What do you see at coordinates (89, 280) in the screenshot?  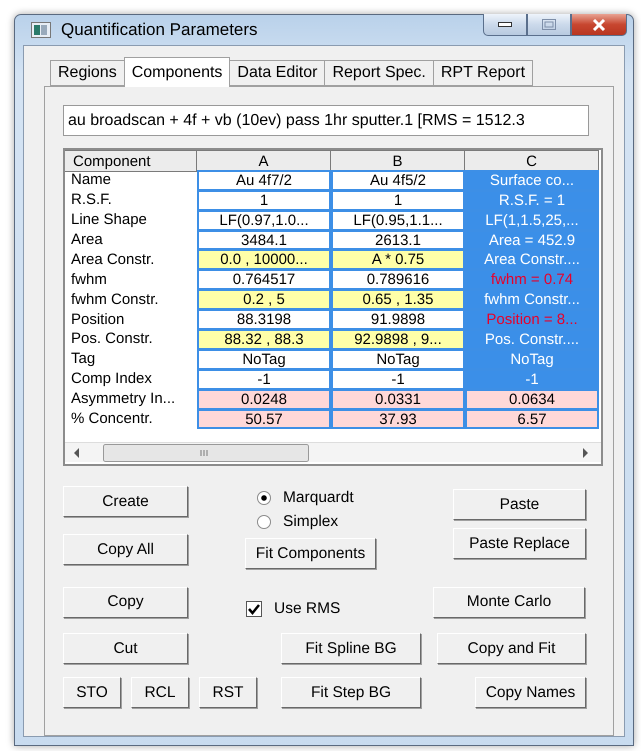 I see `row-label: fwhm` at bounding box center [89, 280].